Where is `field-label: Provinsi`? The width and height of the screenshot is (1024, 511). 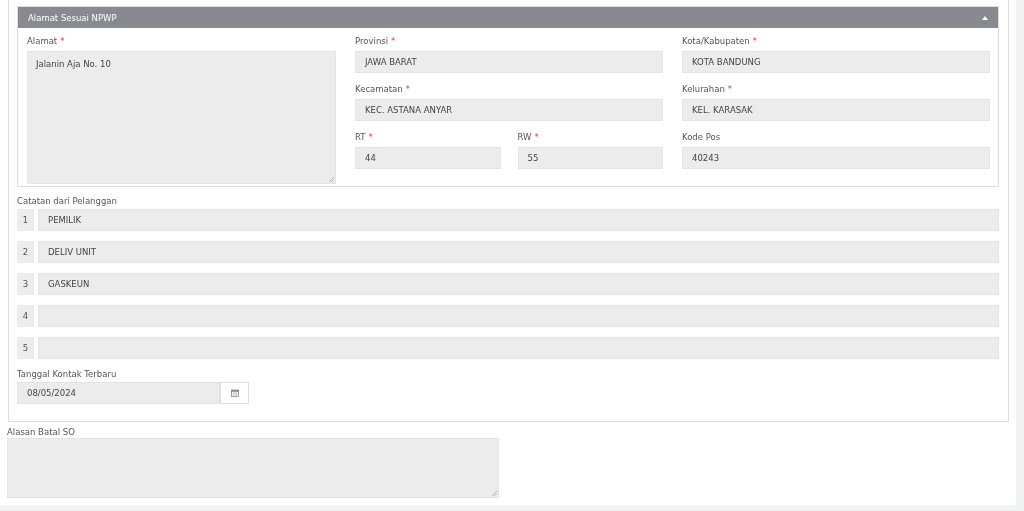 field-label: Provinsi is located at coordinates (372, 41).